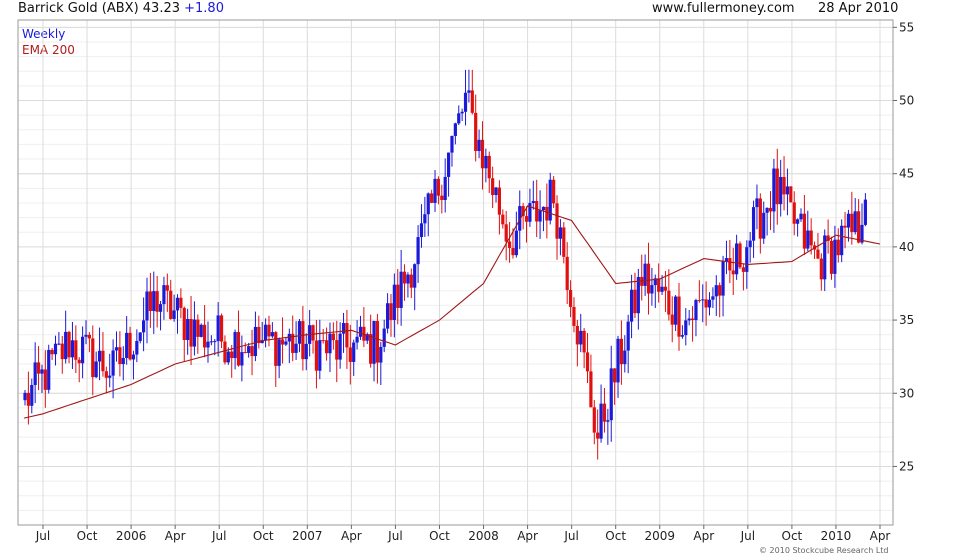 This screenshot has height=560, width=980. Describe the element at coordinates (747, 536) in the screenshot. I see `x-tick-label: Jul` at that location.